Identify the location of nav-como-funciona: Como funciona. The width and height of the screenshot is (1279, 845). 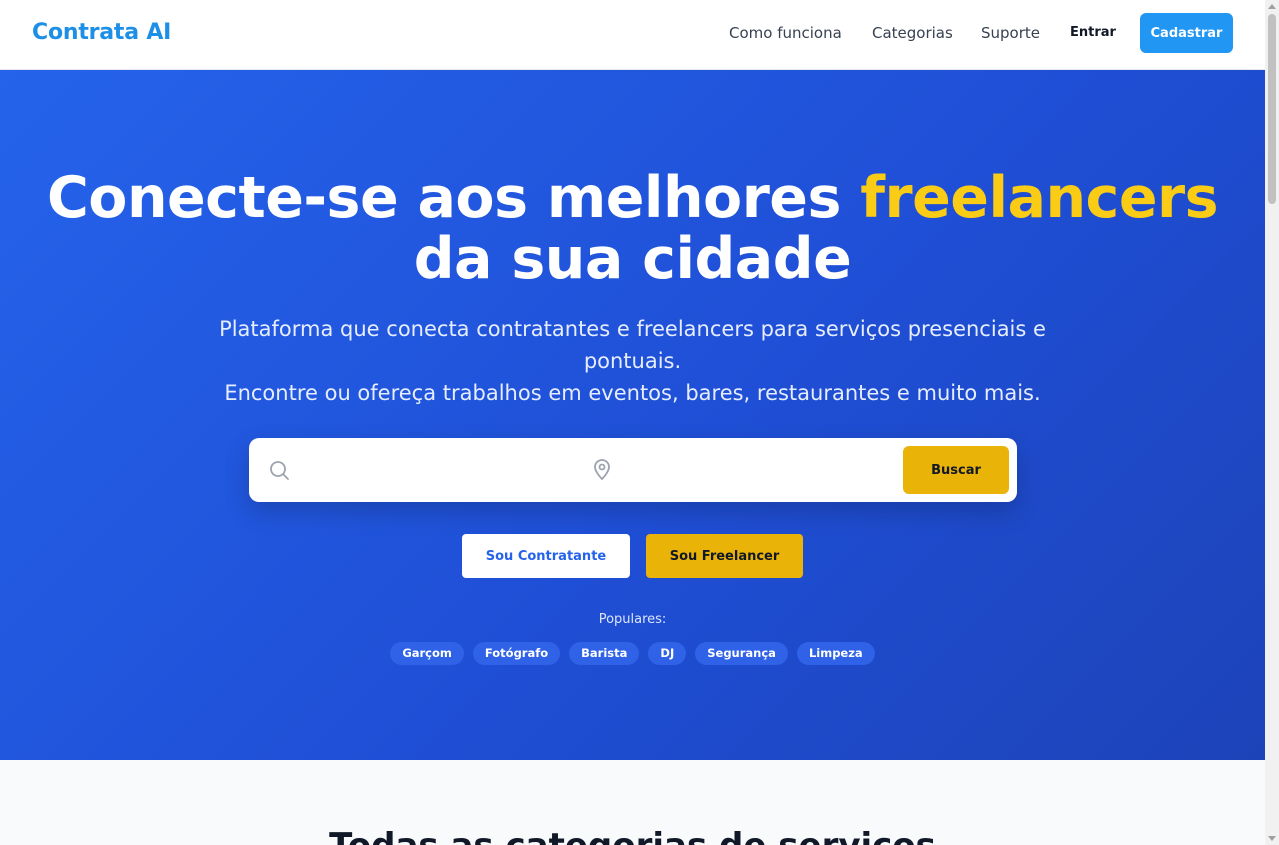
(785, 33).